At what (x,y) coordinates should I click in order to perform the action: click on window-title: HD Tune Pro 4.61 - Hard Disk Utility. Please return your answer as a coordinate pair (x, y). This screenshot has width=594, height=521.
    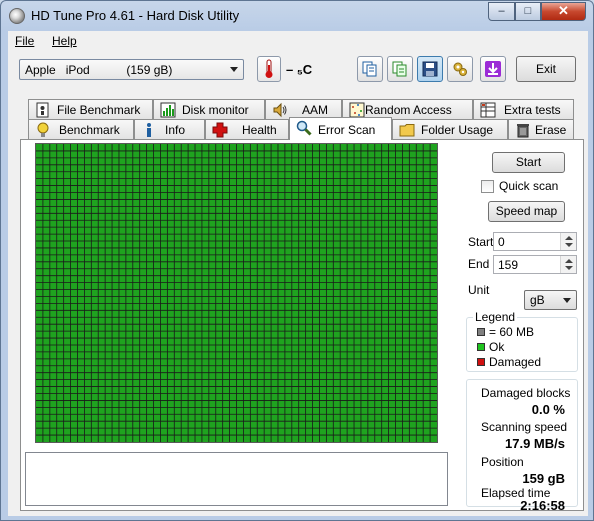
    Looking at the image, I should click on (135, 15).